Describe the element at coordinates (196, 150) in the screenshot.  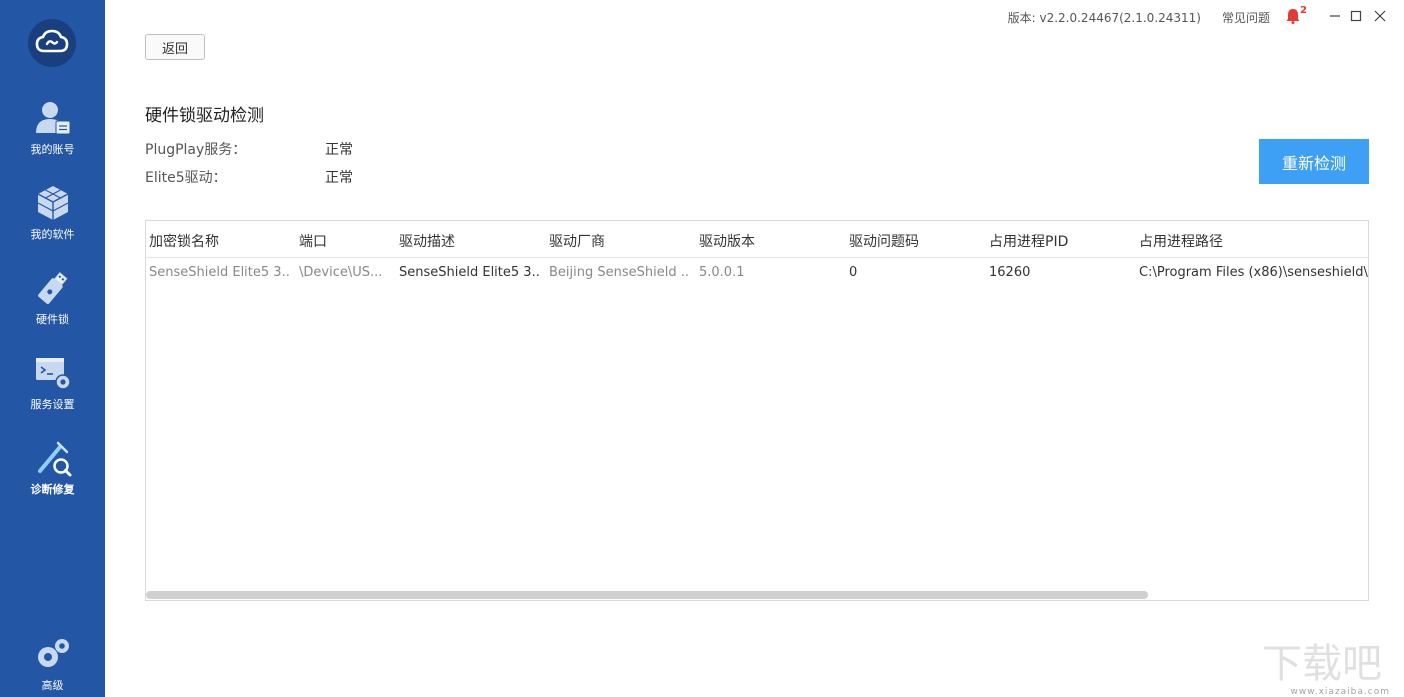
I see `plugplay-service-label: PlugPlay服务：` at that location.